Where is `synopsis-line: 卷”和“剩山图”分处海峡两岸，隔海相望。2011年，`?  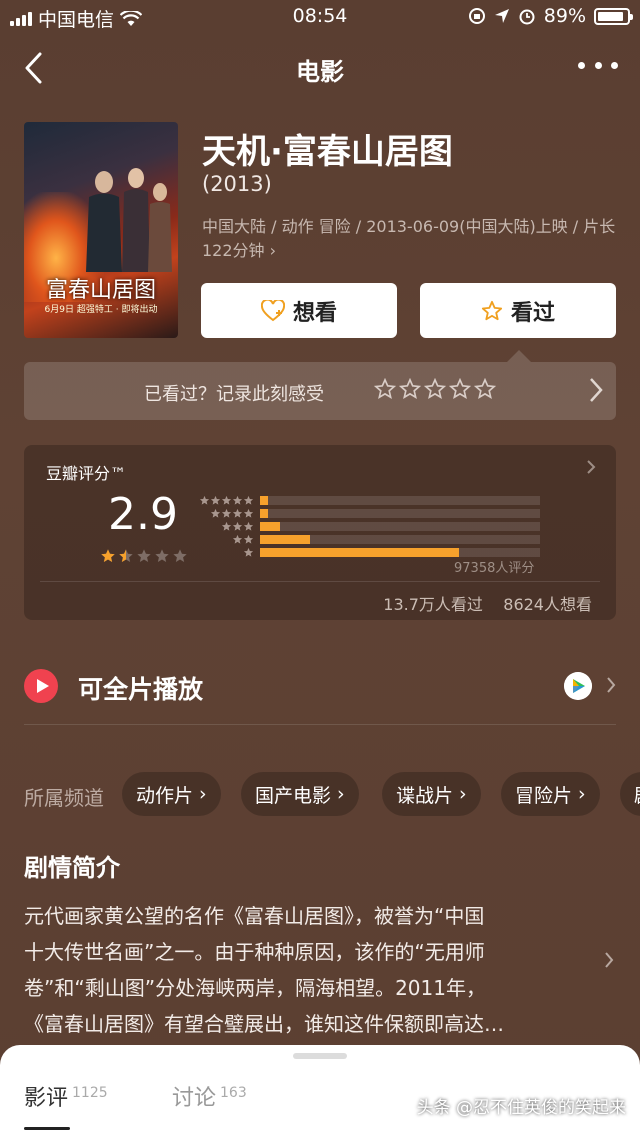 synopsis-line: 卷”和“剩山图”分处海峡两岸，隔海相望。2011年， is located at coordinates (255, 988).